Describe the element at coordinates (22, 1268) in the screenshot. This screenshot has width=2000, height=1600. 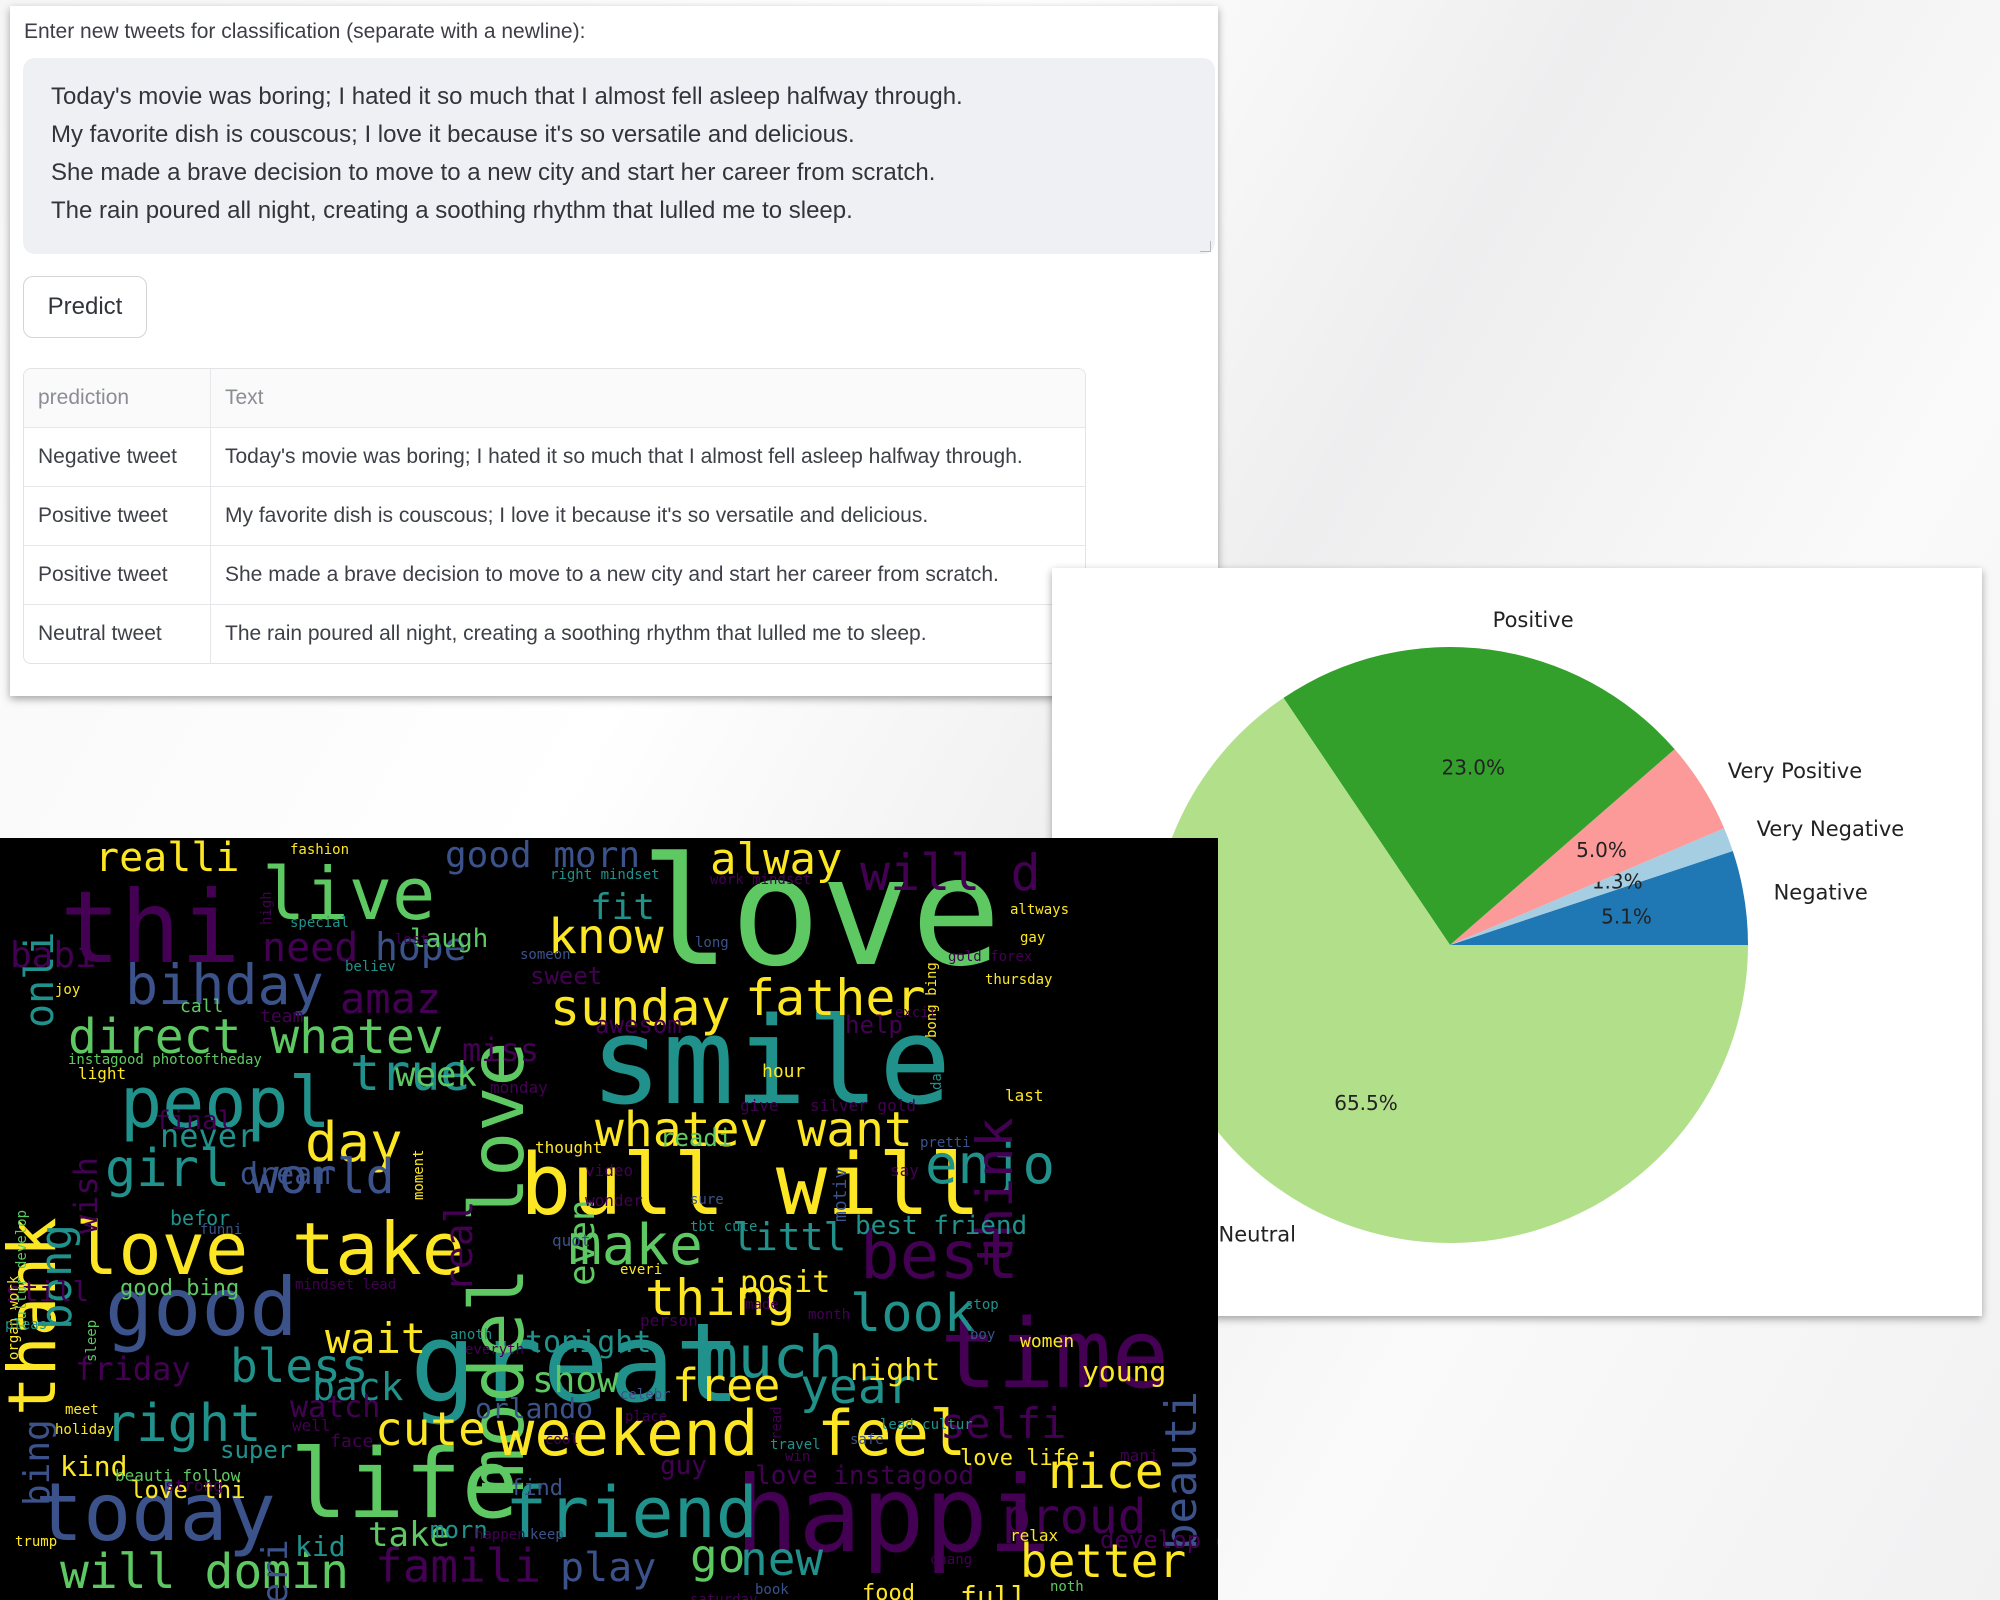
I see `word-cloud-word: cultur develop` at that location.